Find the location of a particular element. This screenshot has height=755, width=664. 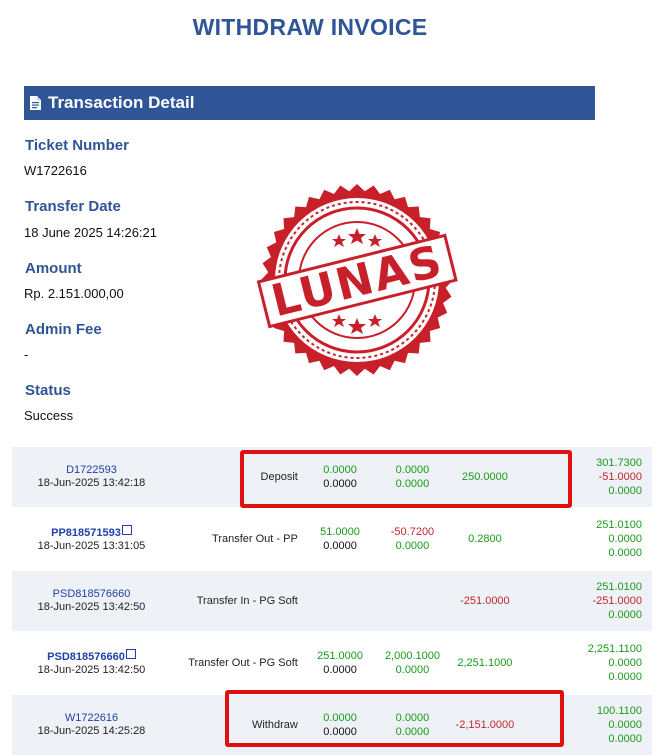

transaction-type: Transfer In - PG Soft is located at coordinates (237, 601).